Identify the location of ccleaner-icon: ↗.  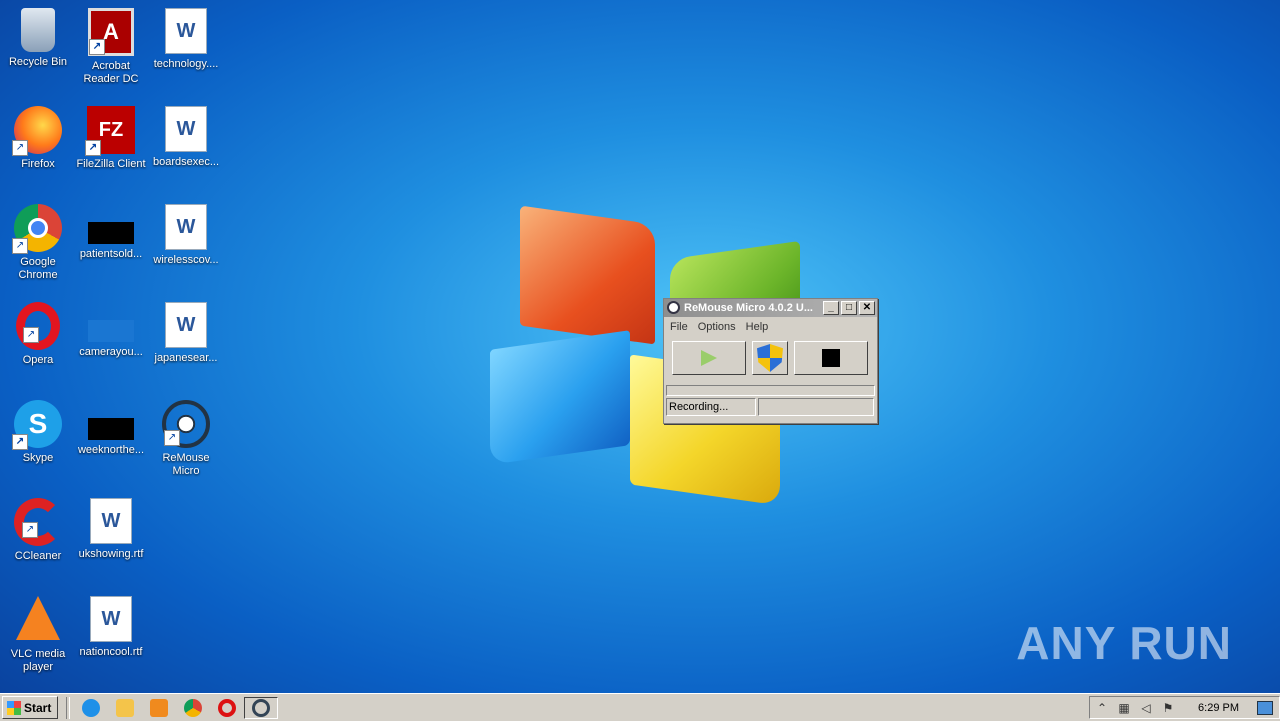
(38, 522).